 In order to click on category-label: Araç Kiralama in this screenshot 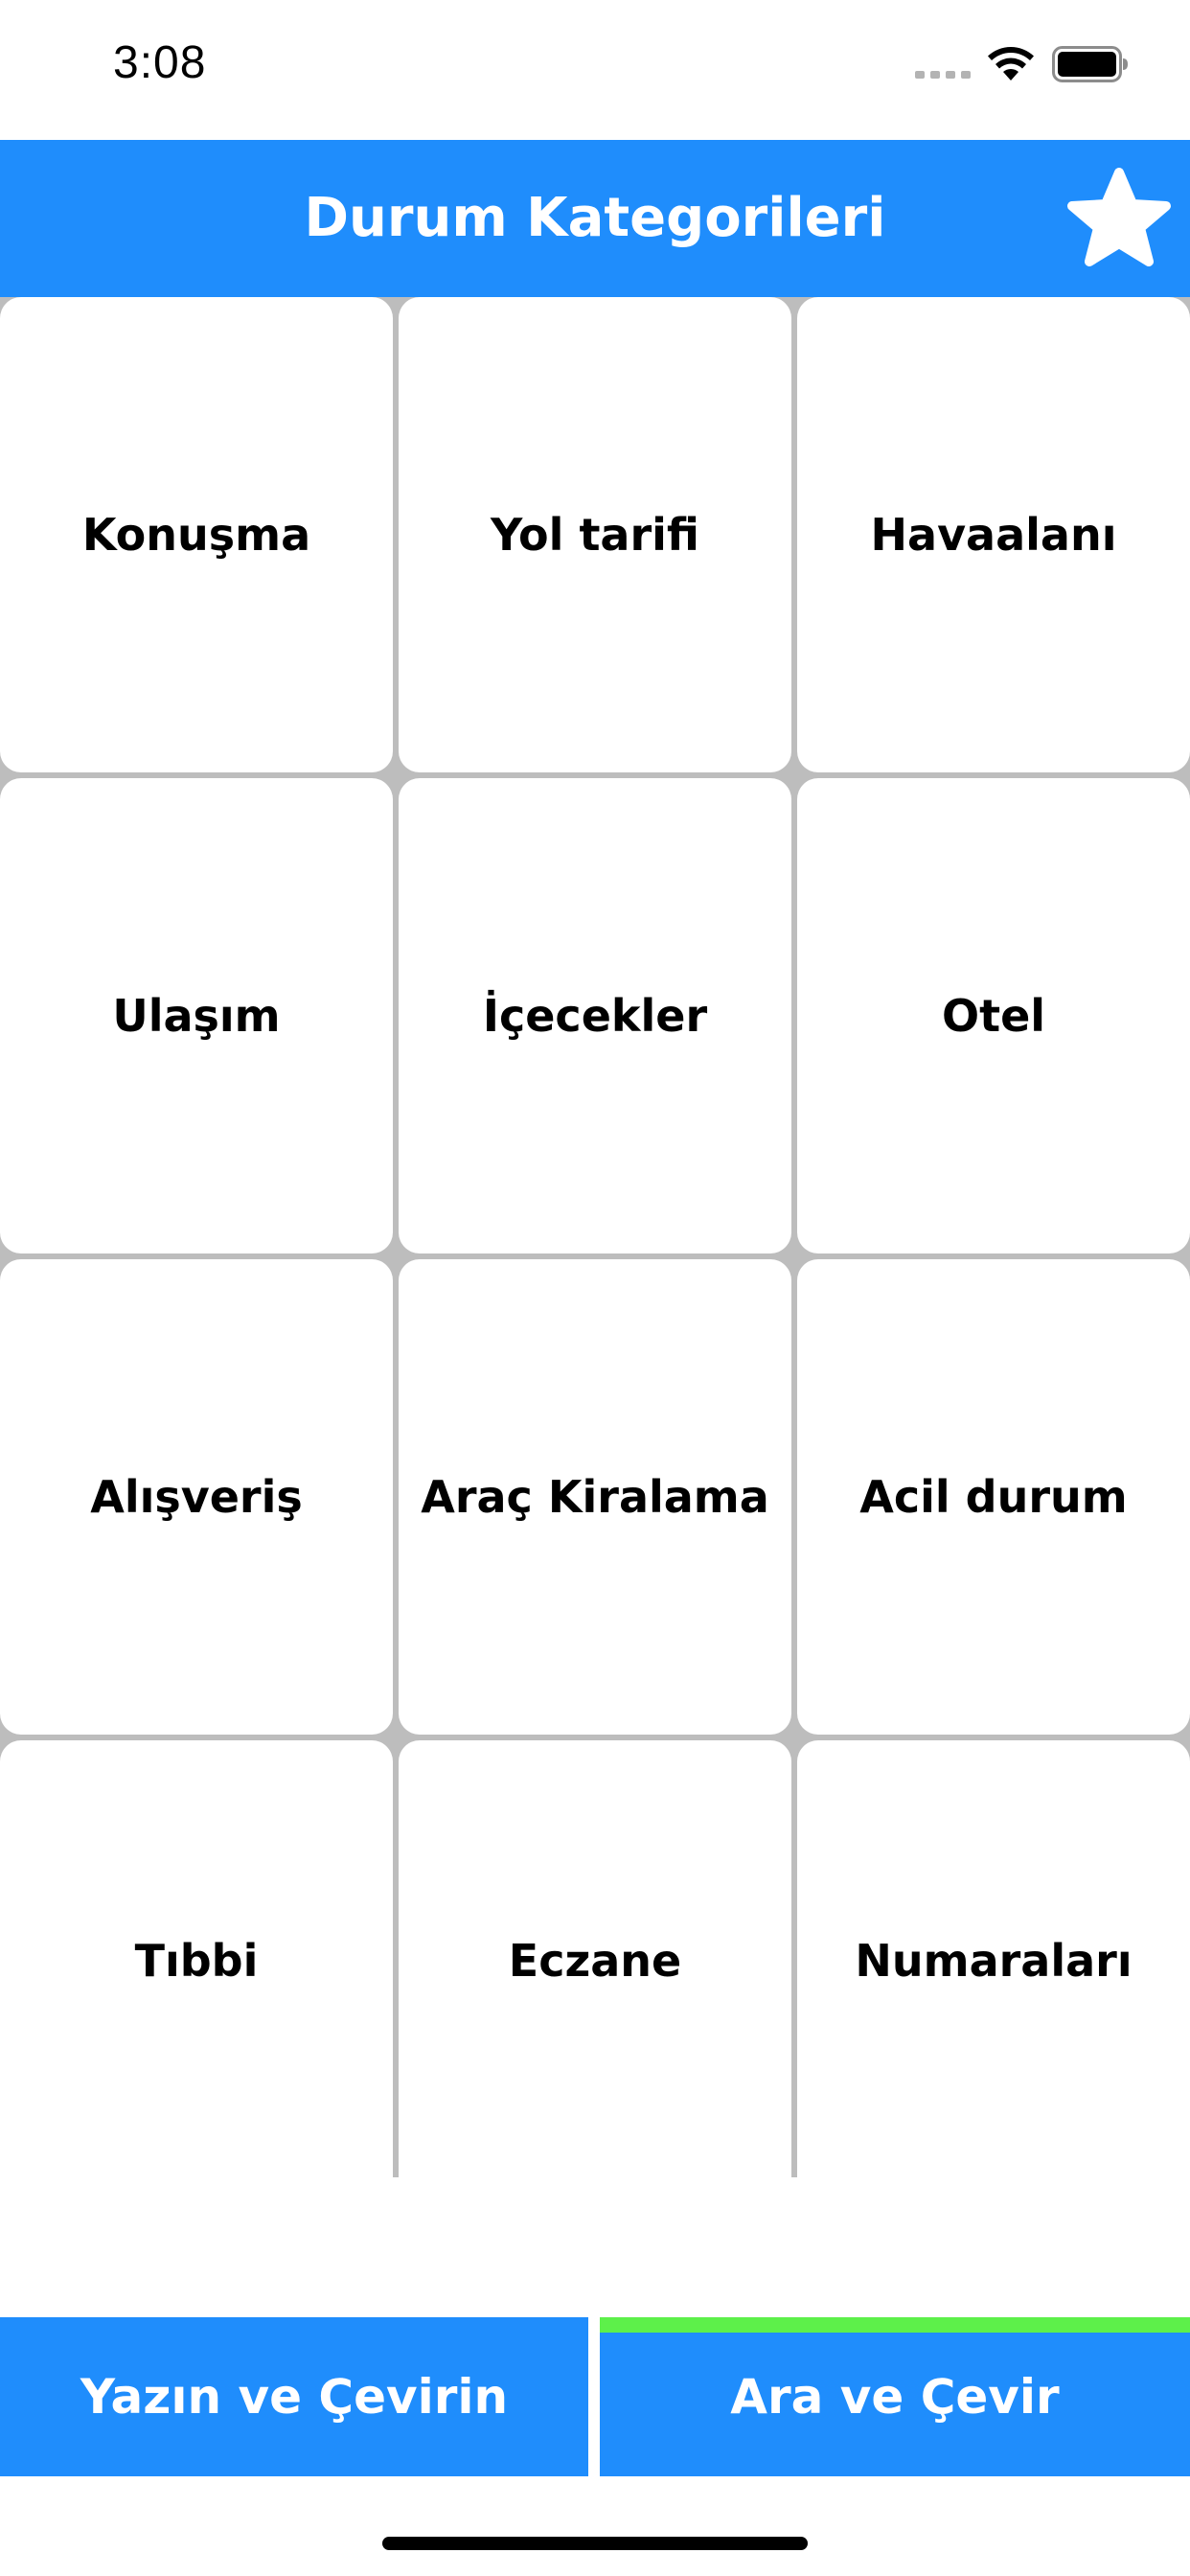, I will do `click(595, 1497)`.